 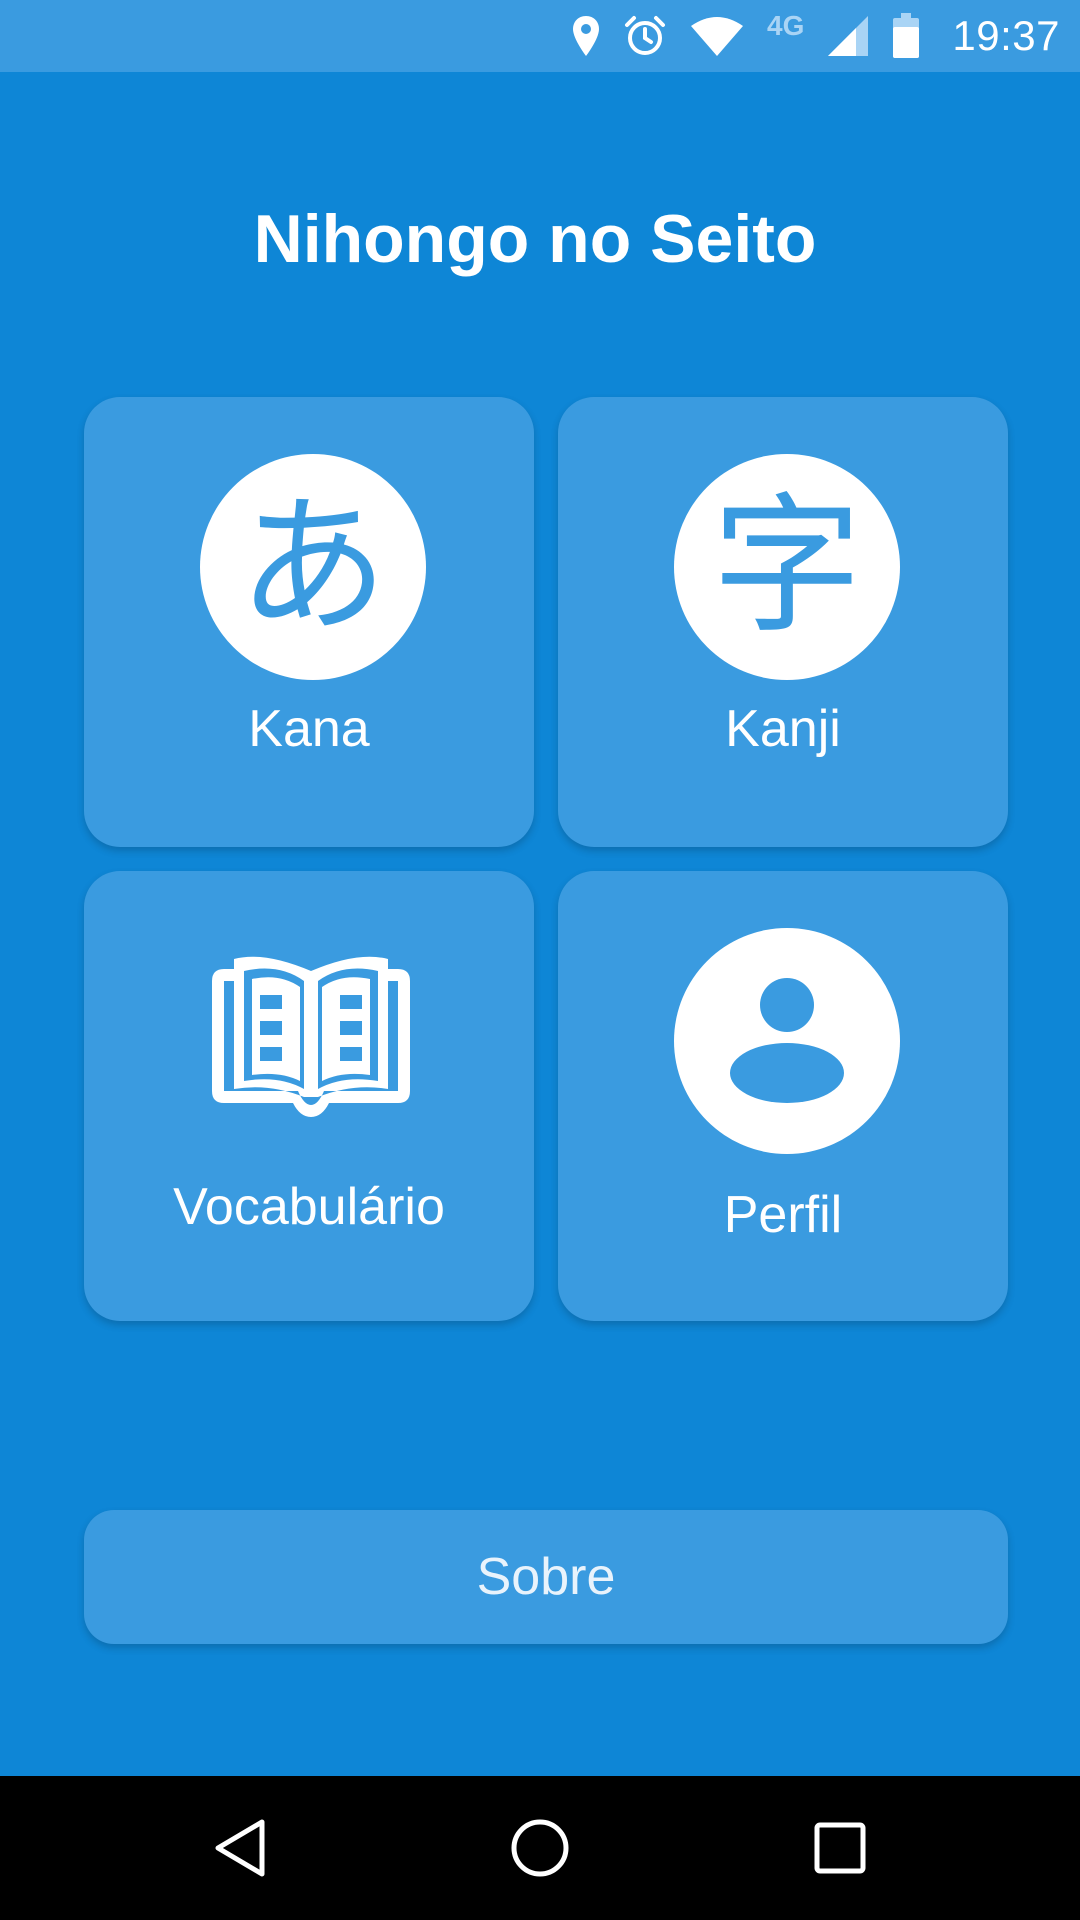 What do you see at coordinates (311, 1036) in the screenshot?
I see `open-book-icon` at bounding box center [311, 1036].